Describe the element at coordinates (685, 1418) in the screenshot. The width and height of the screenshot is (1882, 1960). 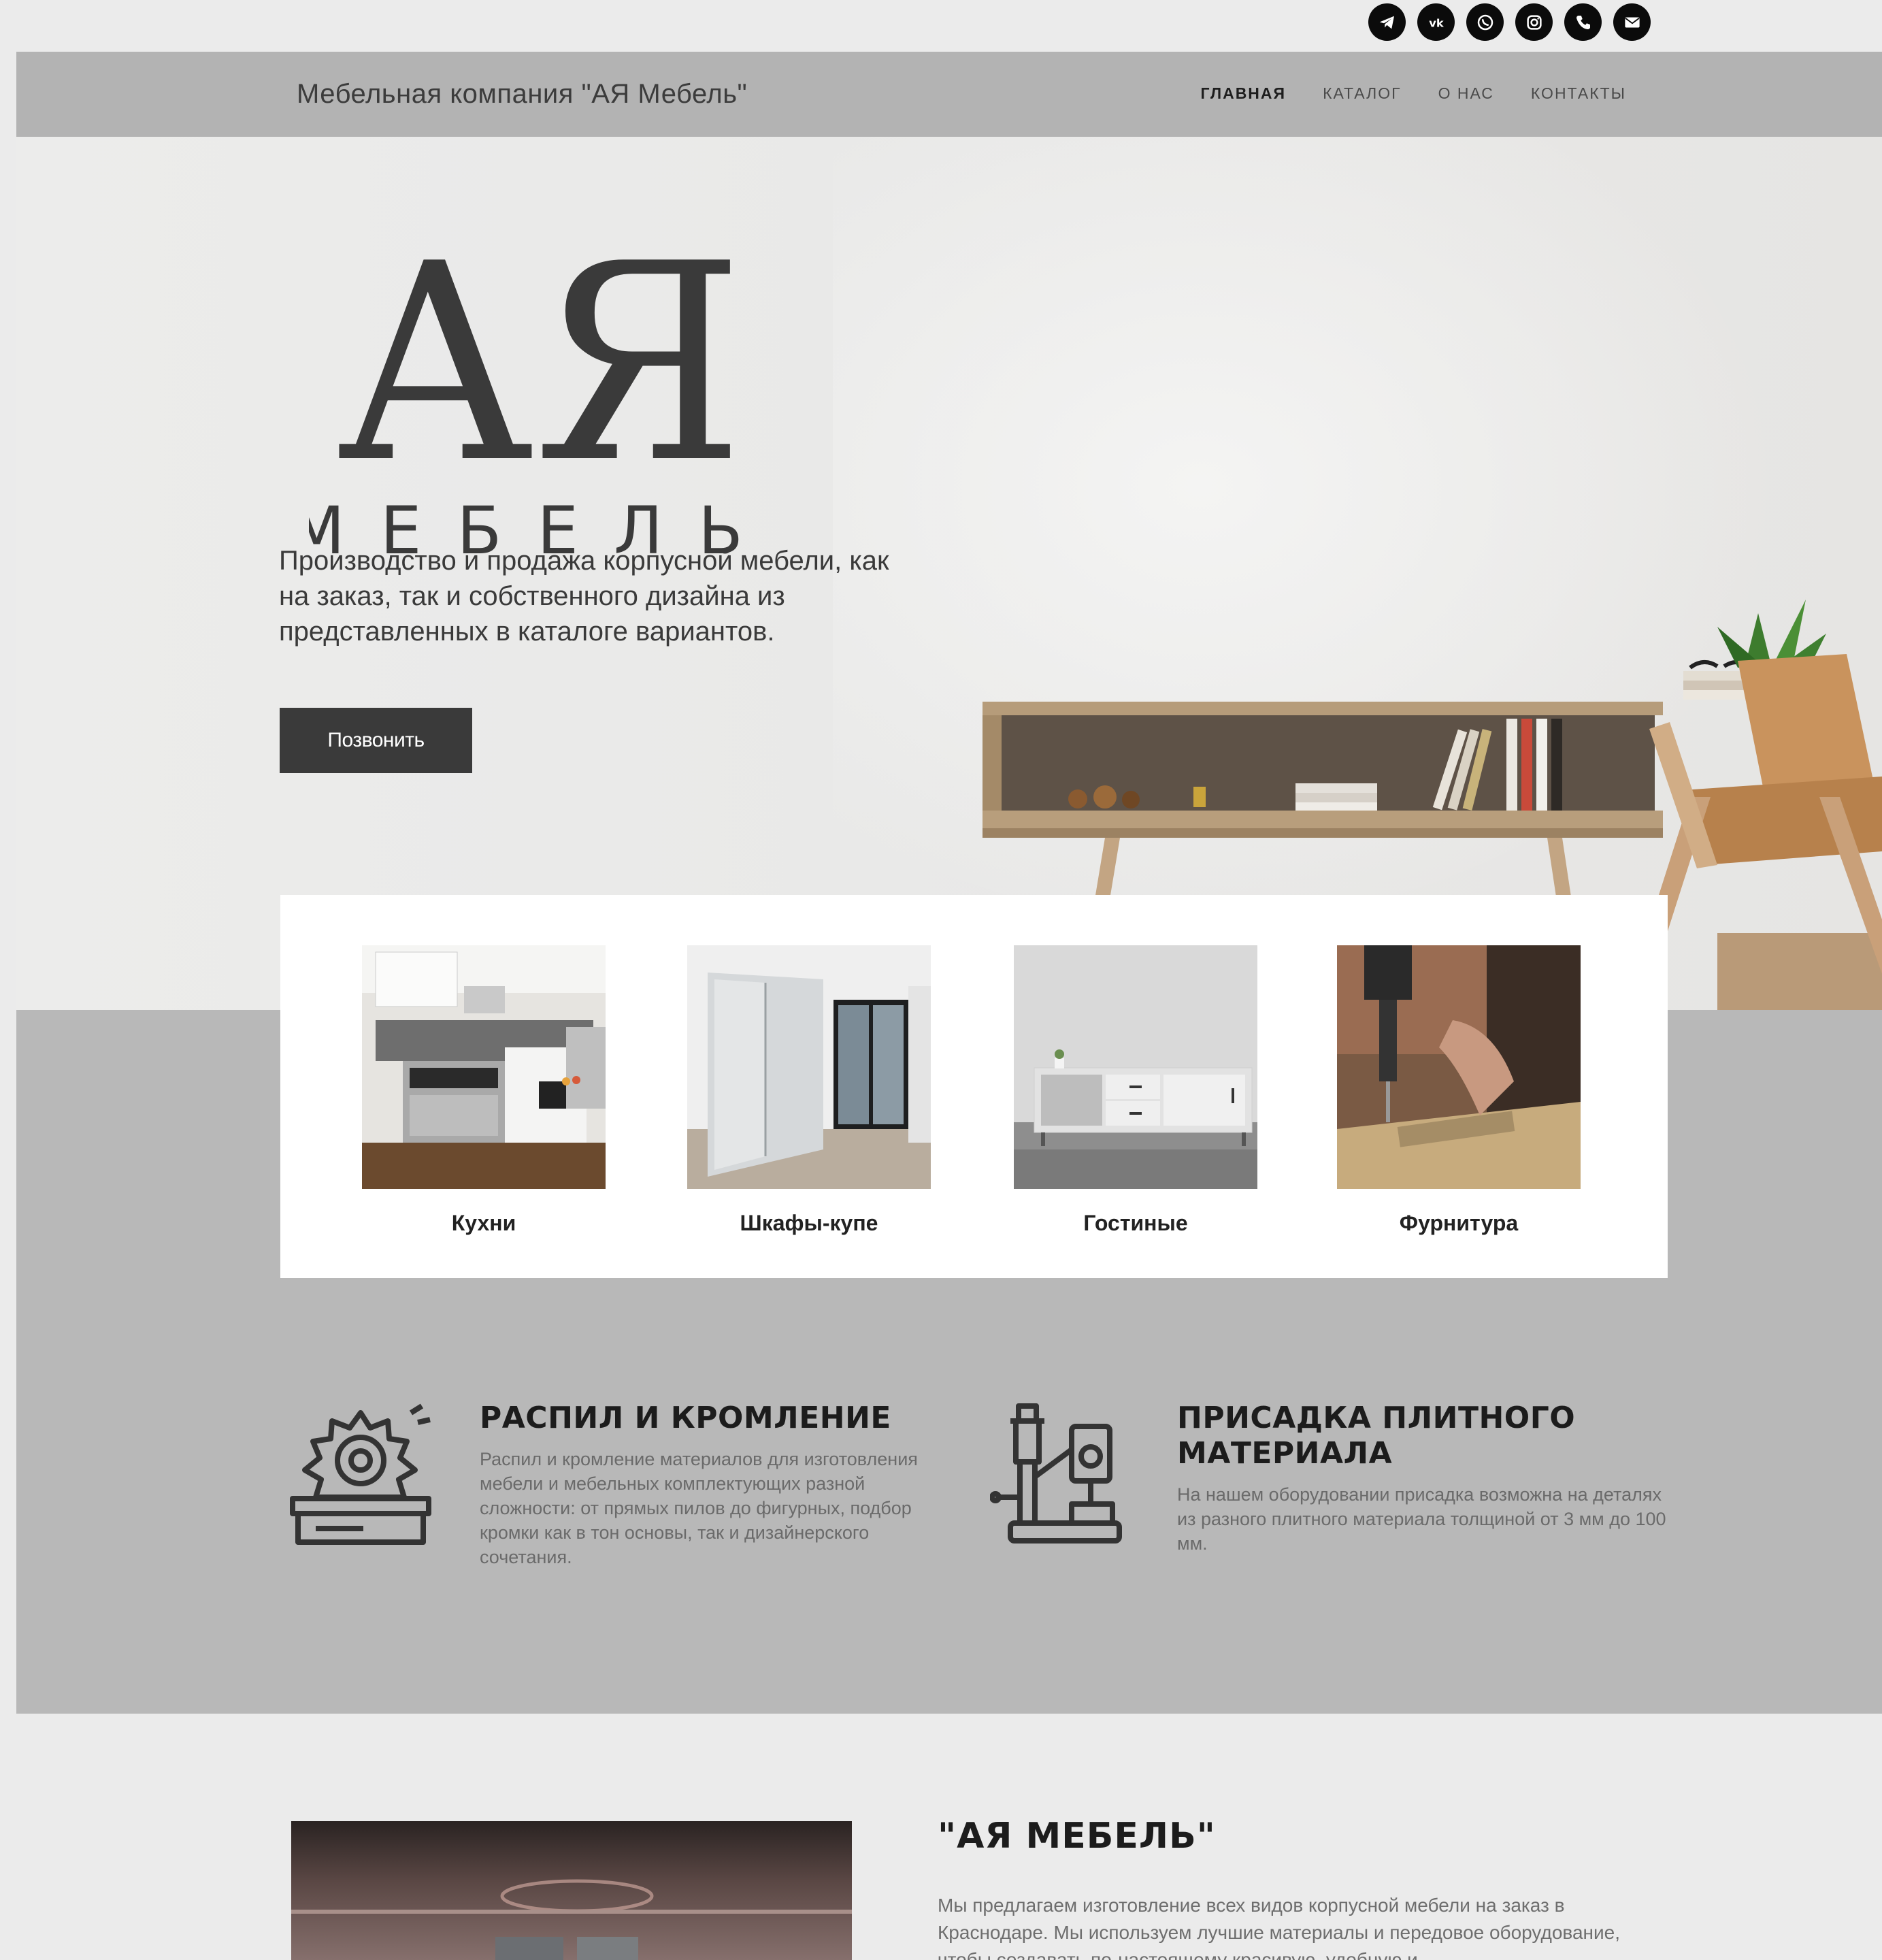
I see `service-sawing-title: РАСПИЛ И КРОМЛЕНИЕ` at that location.